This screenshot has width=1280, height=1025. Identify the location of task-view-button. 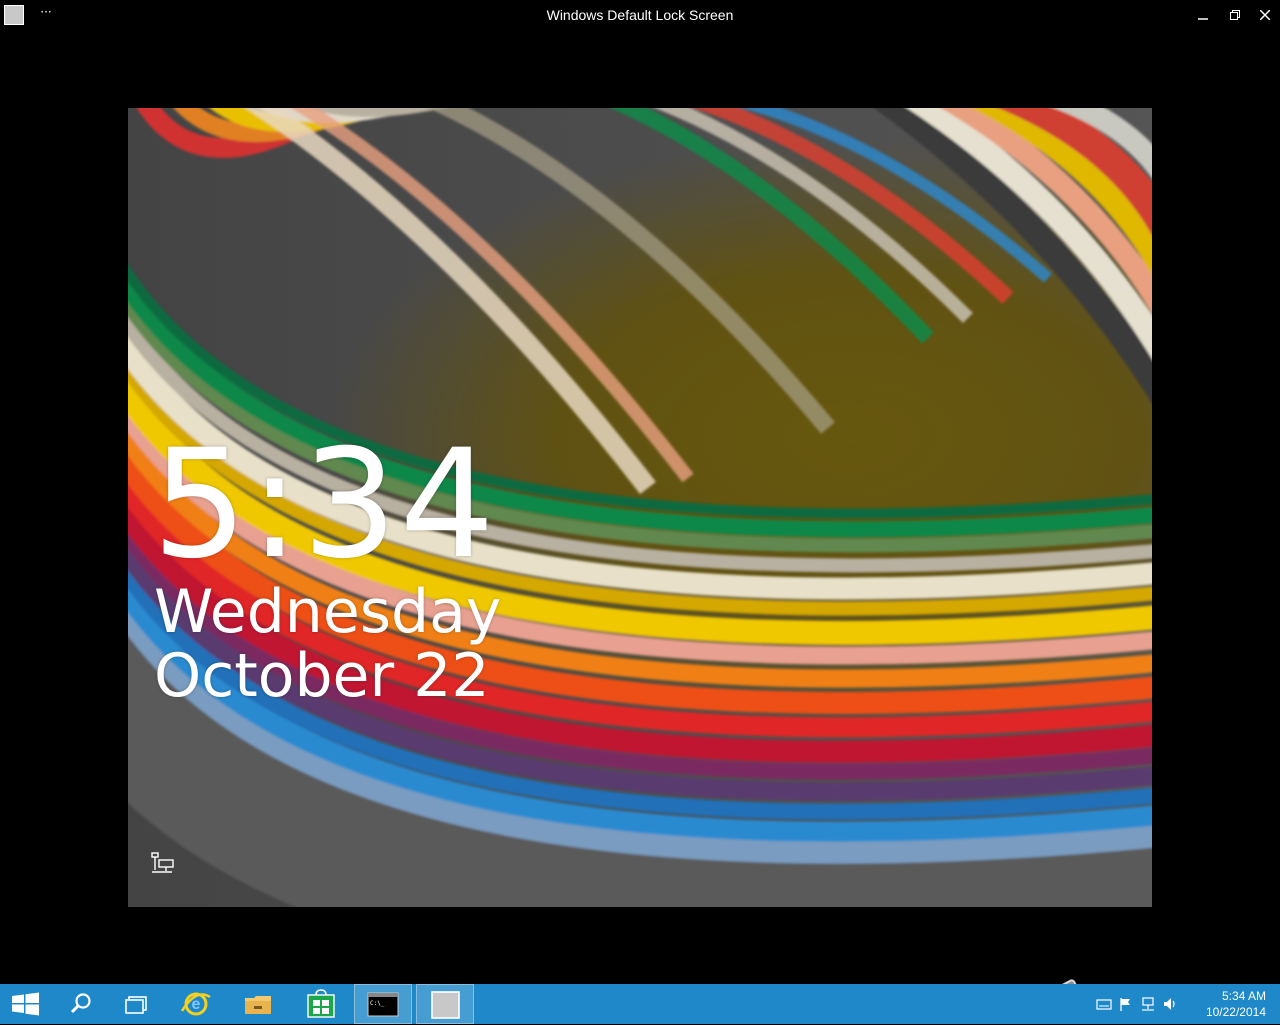
(138, 1004).